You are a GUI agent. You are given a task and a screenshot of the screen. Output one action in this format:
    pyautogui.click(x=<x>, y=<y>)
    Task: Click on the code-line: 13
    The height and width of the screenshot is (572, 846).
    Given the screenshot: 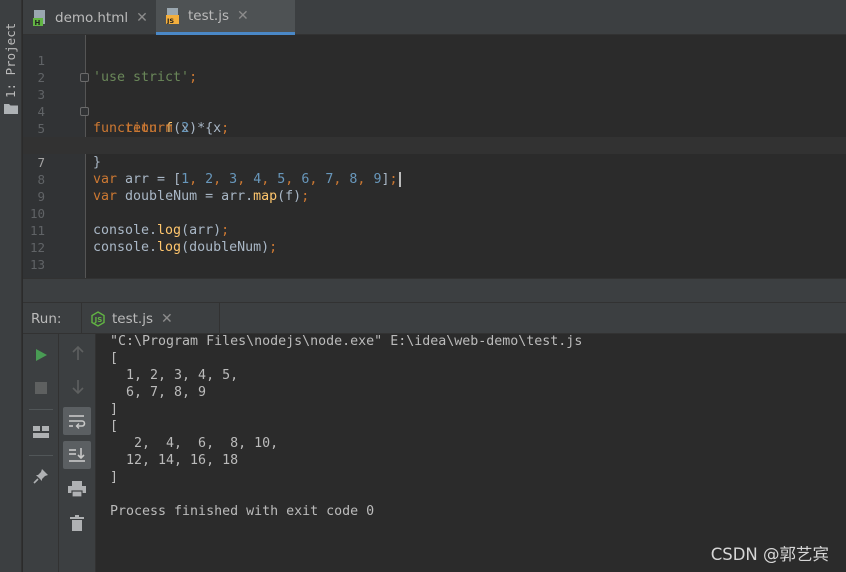 What is the action you would take?
    pyautogui.click(x=434, y=255)
    